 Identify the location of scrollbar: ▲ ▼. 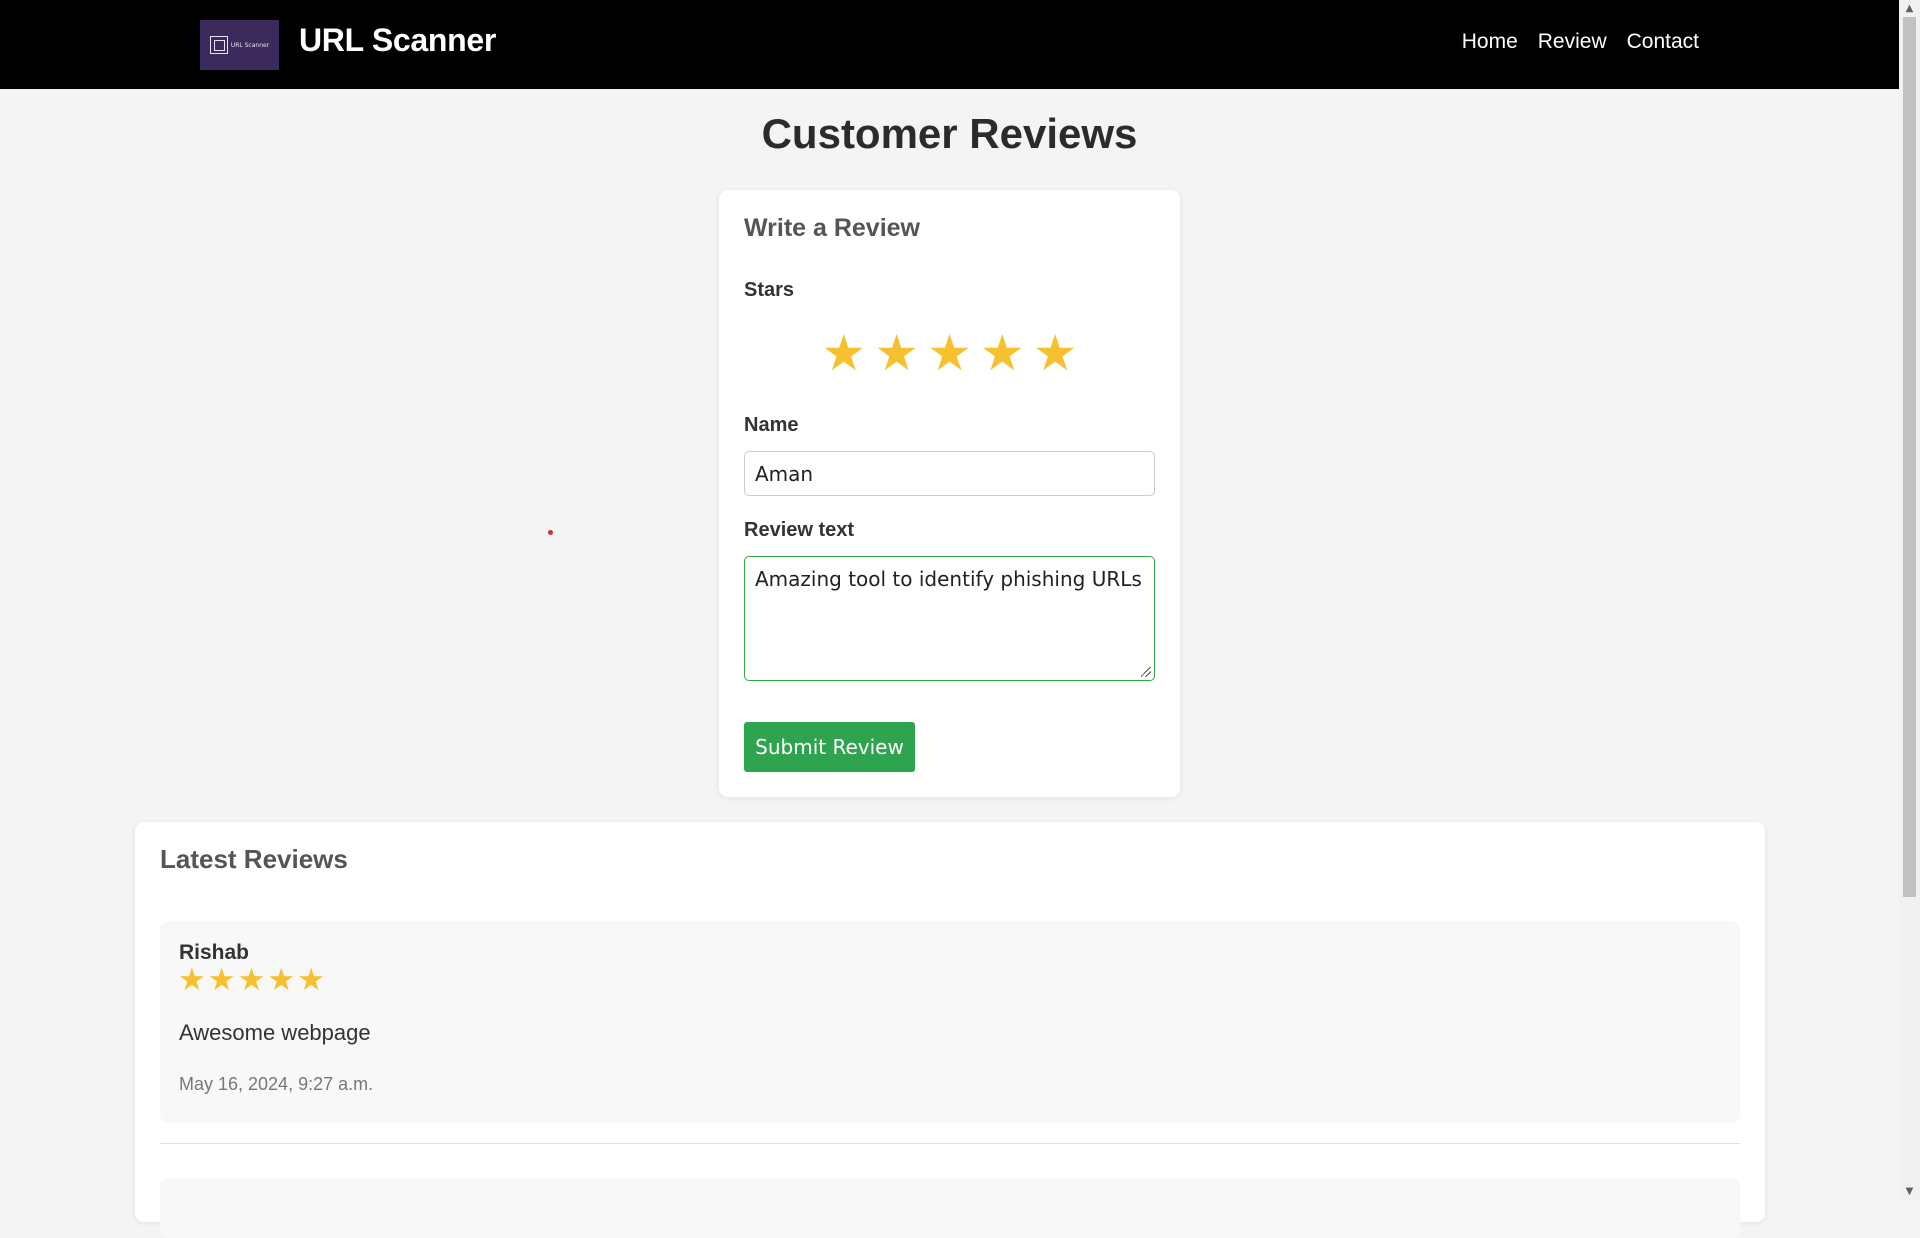
(1909, 600).